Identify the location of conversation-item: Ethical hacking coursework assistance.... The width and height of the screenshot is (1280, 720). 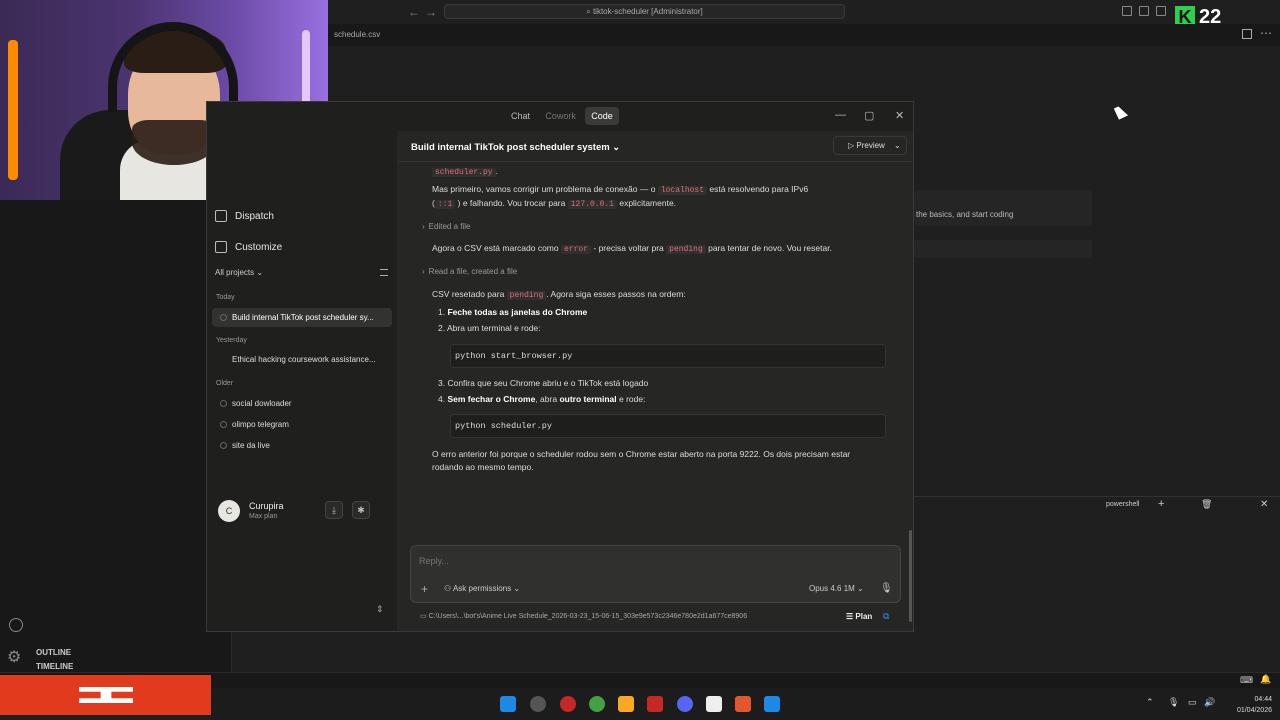
(302, 359).